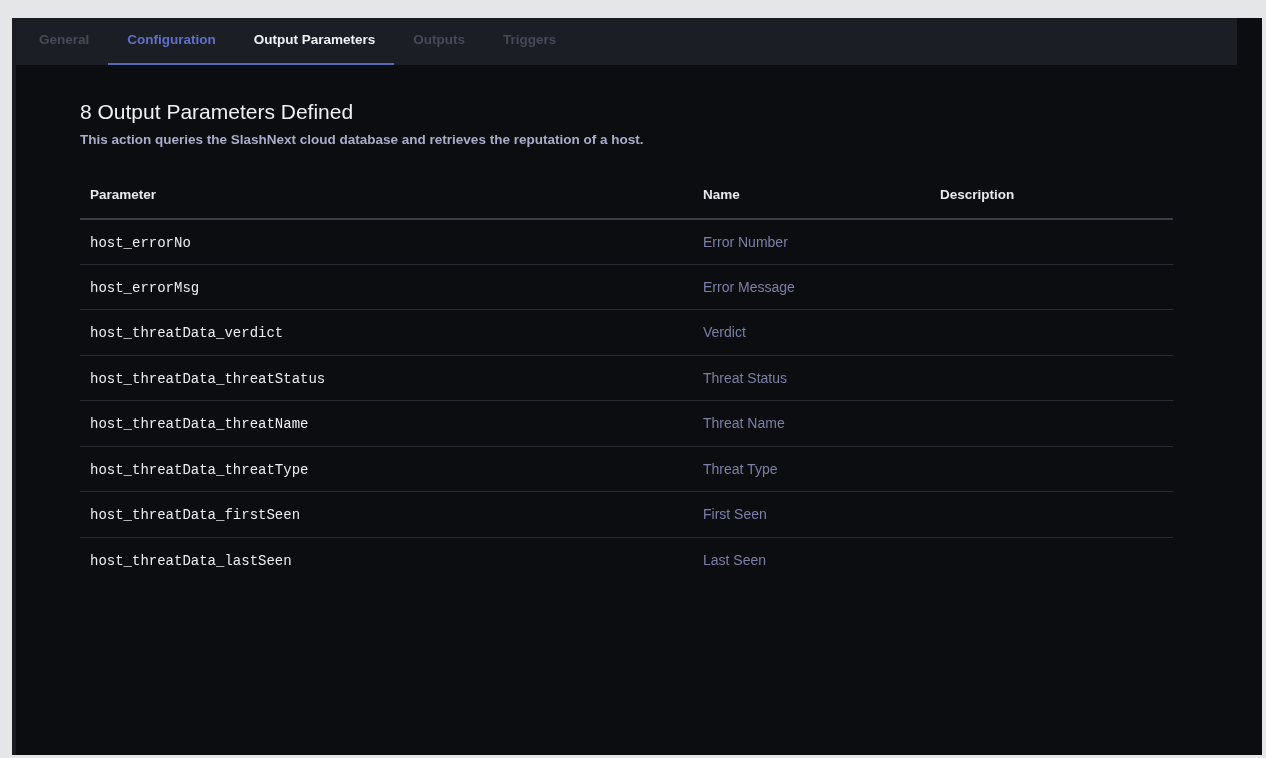 This screenshot has height=758, width=1266. I want to click on name-cell: Threat Name, so click(744, 423).